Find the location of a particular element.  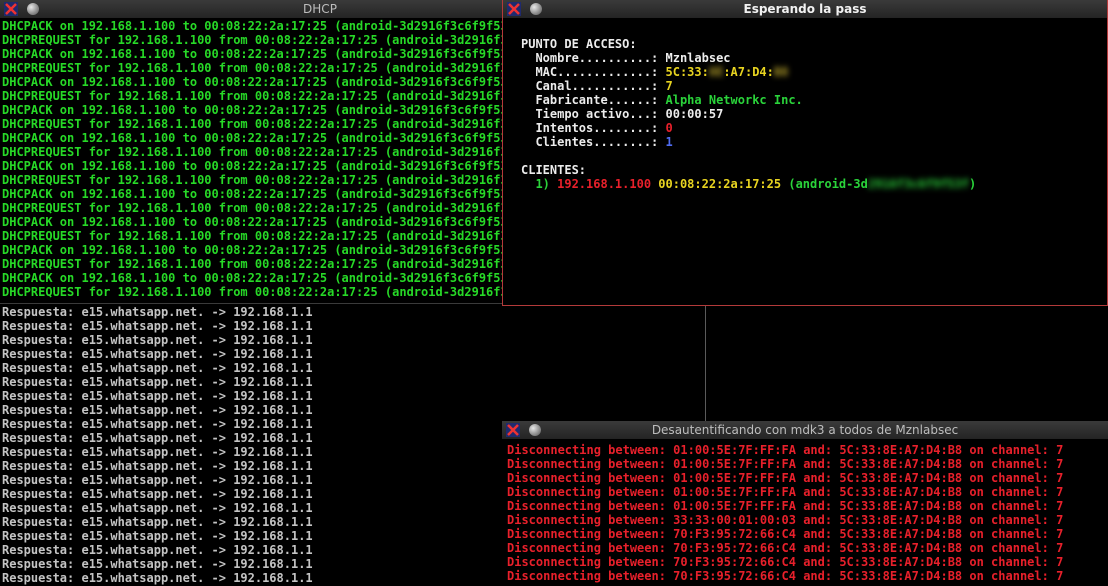

redacted-mac-octet: B8 is located at coordinates (781, 72).